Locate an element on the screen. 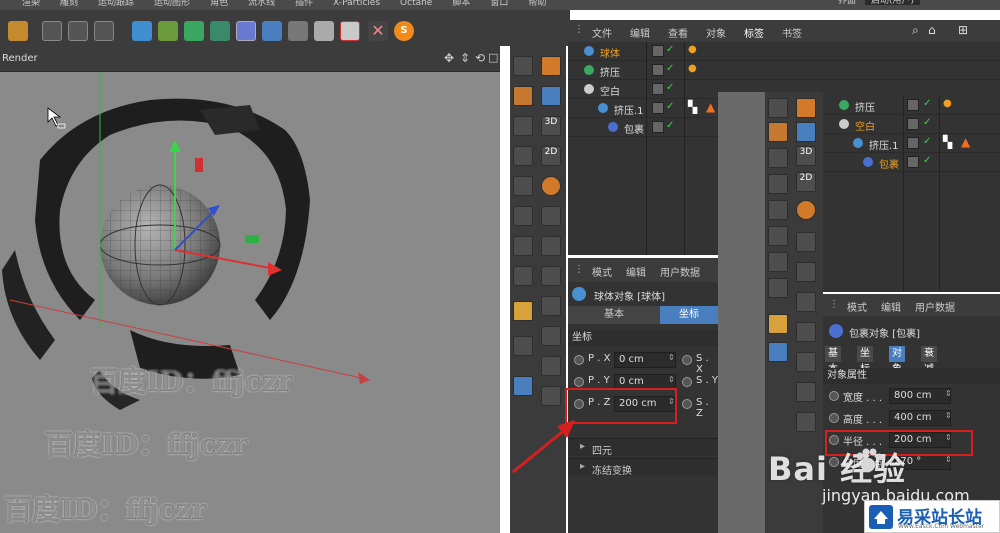 The image size is (1000, 533). menu-0: 文件 is located at coordinates (602, 32).